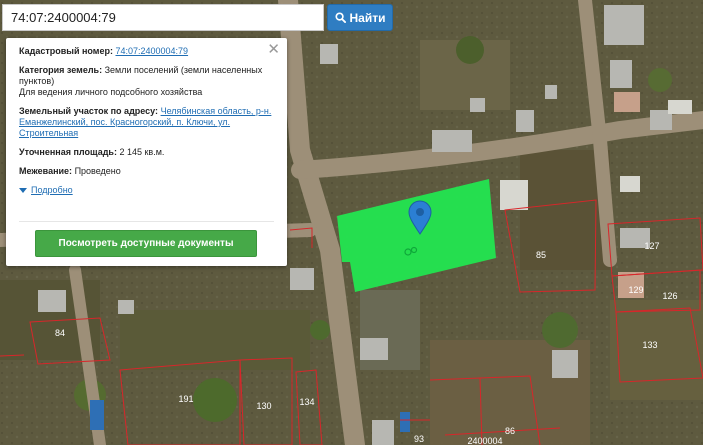  Describe the element at coordinates (541, 255) in the screenshot. I see `parcel-label: 85` at that location.